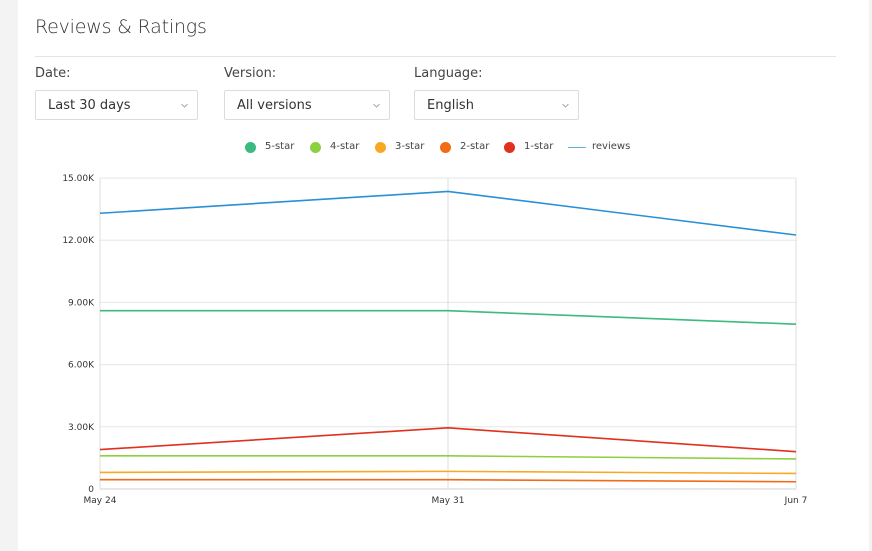 The width and height of the screenshot is (872, 551). I want to click on y-tick-label: 3.00K, so click(81, 428).